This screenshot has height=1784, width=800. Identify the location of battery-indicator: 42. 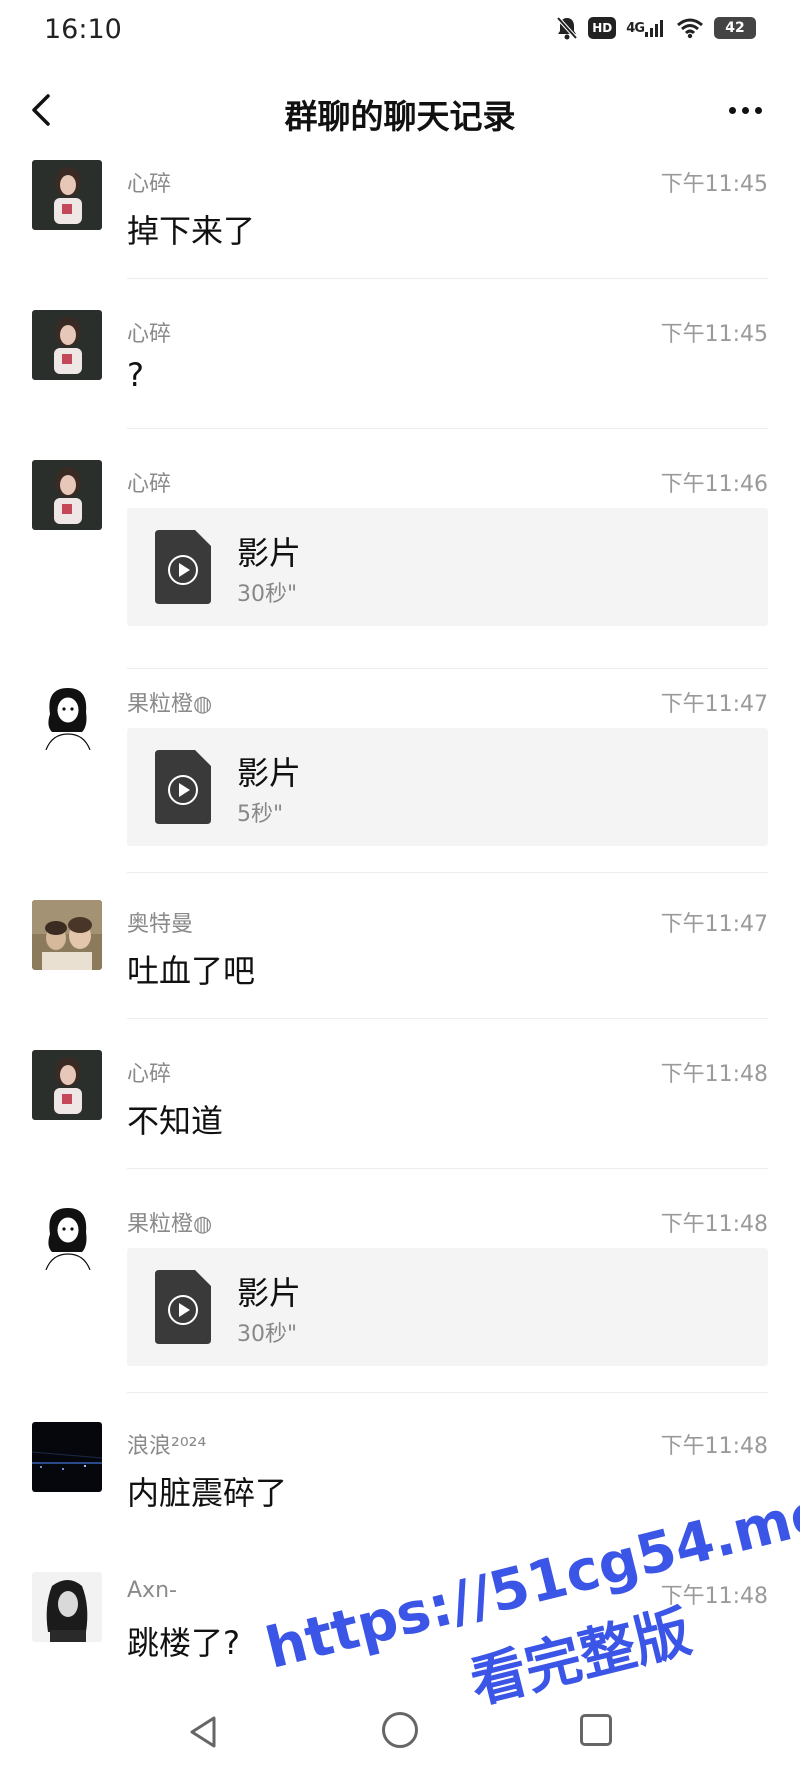
(735, 28).